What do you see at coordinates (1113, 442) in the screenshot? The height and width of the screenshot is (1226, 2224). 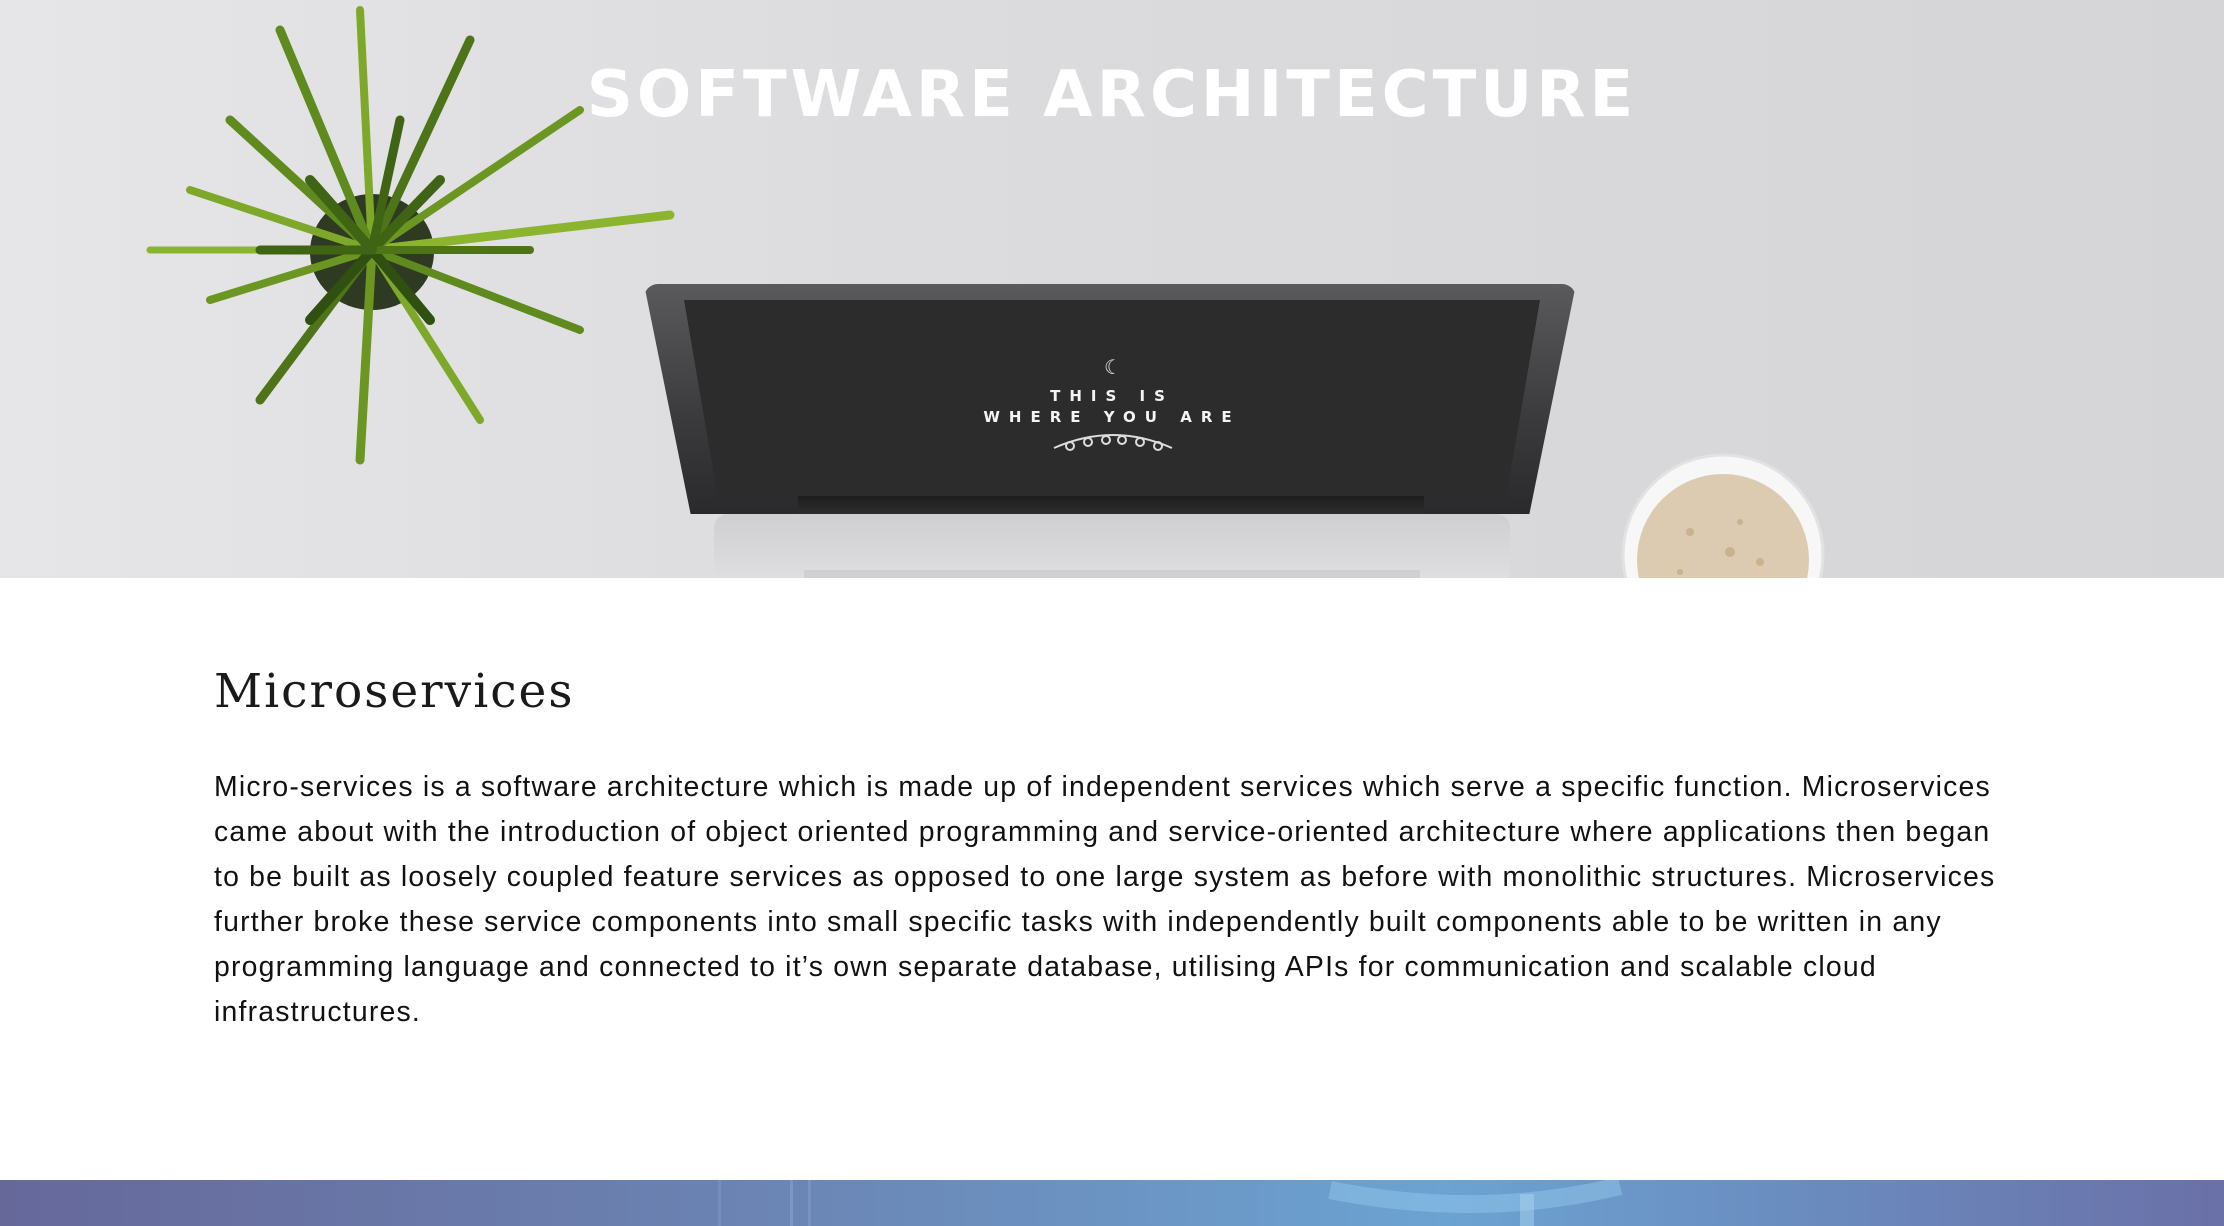 I see `ornament-icon` at bounding box center [1113, 442].